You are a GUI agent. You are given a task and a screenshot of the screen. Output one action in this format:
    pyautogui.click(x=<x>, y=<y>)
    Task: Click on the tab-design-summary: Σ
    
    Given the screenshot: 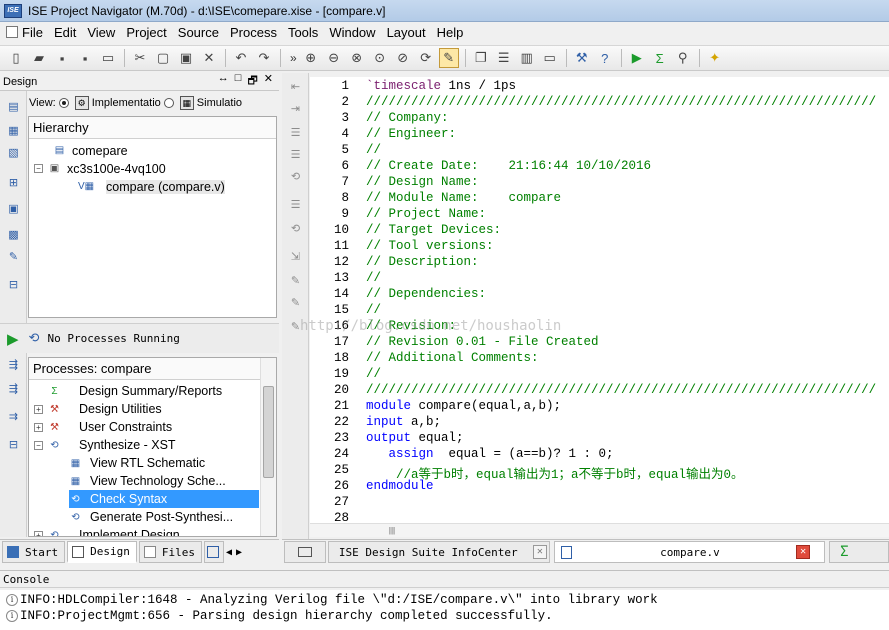 What is the action you would take?
    pyautogui.click(x=859, y=552)
    